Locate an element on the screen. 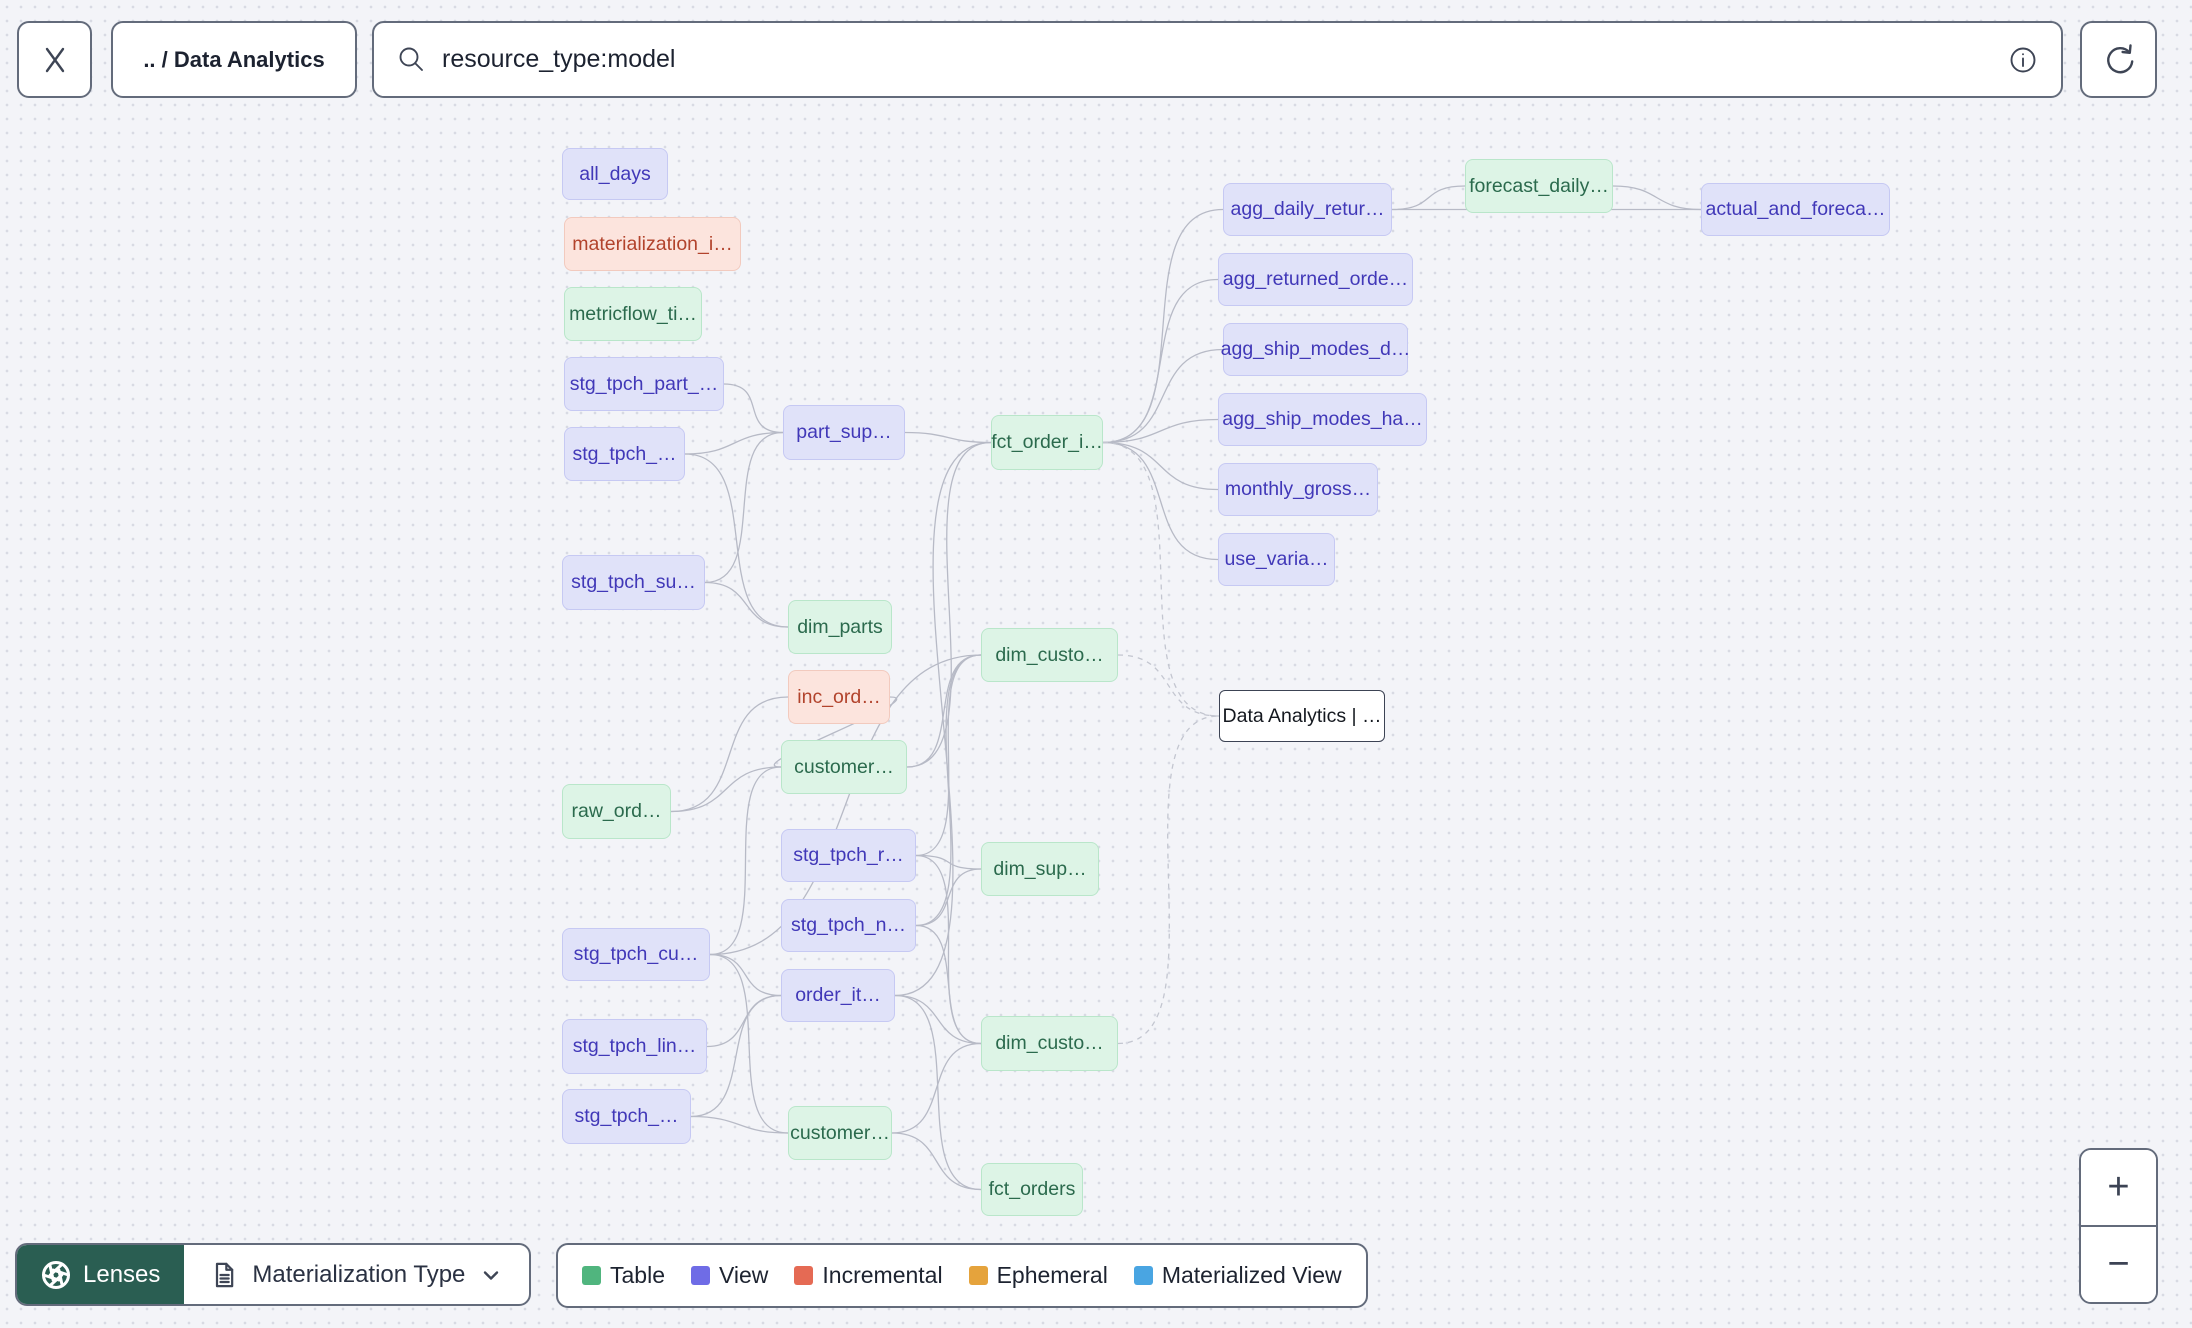  edge-fct_order_i-agg_returned is located at coordinates (1160, 361).